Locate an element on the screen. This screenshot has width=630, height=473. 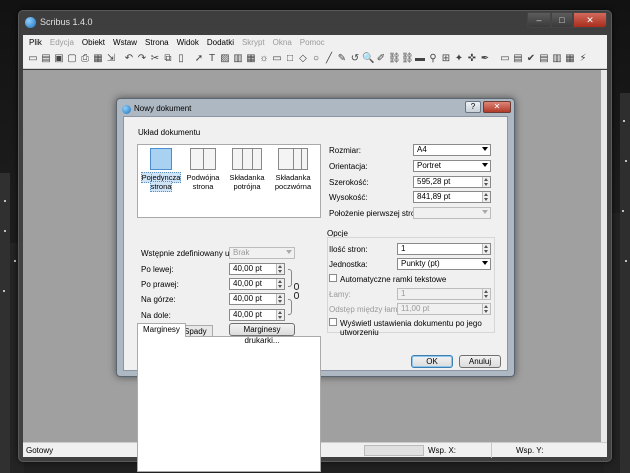
pdf-checkbox-icon: ✔ is located at coordinates (531, 58).